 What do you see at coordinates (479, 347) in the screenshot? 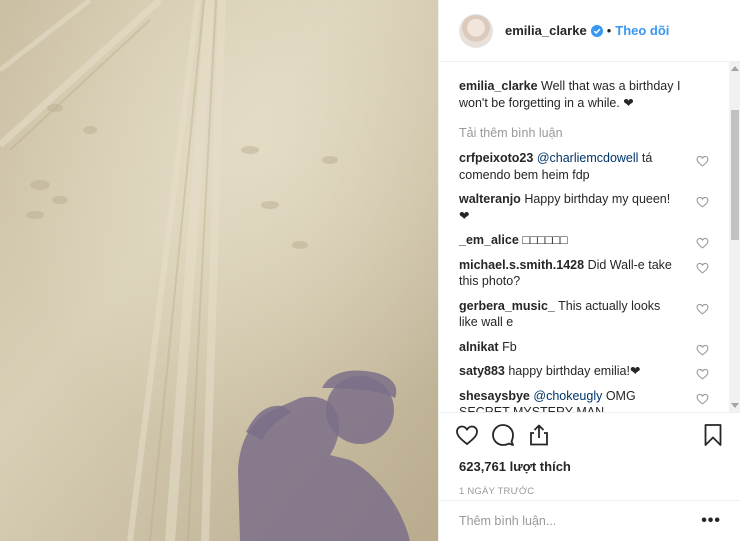
I see `comment-username: alnikat` at bounding box center [479, 347].